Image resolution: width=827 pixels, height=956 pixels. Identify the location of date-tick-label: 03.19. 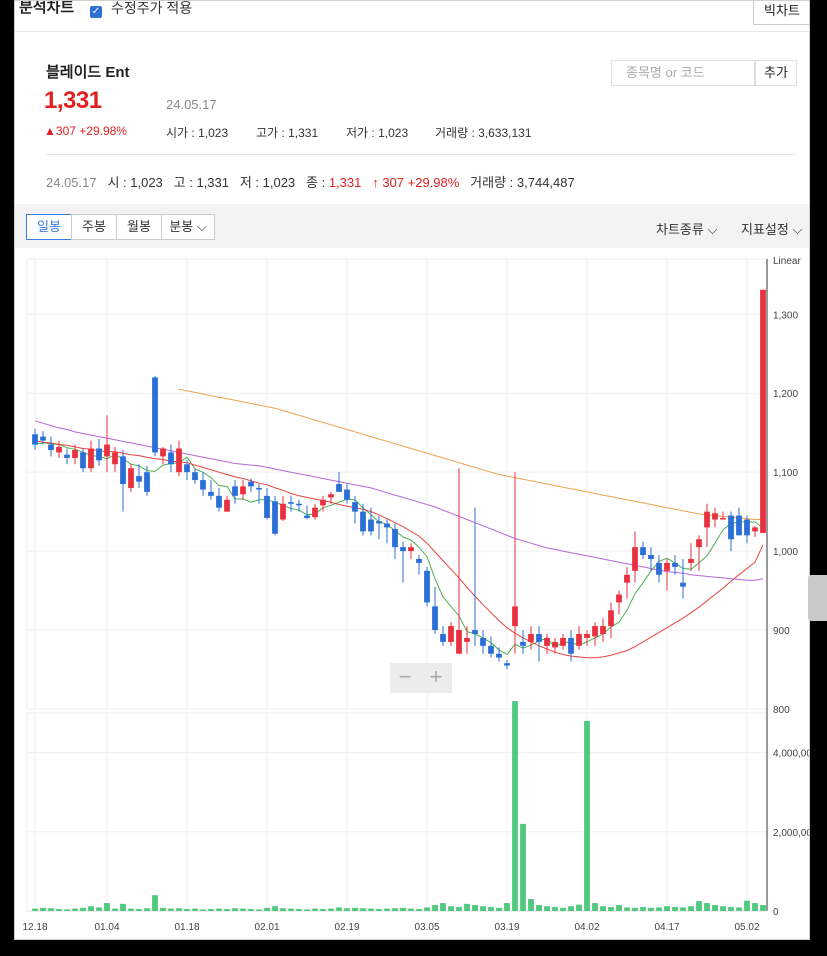
(506, 927).